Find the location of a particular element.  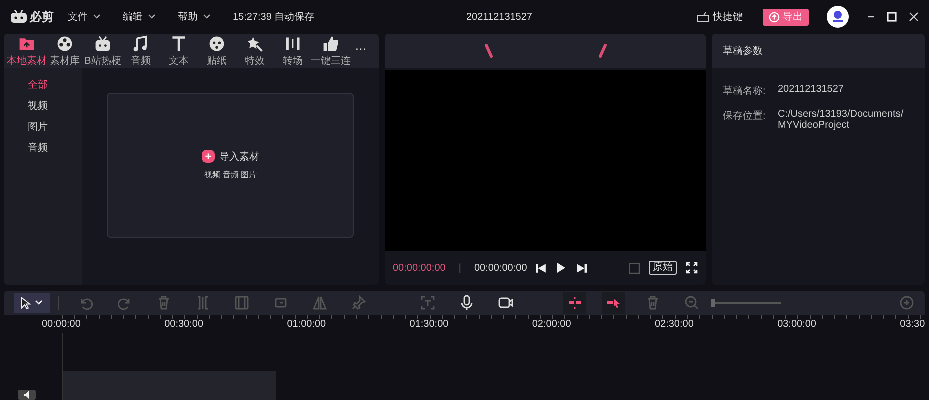

menu-item: 帮助 is located at coordinates (194, 17).